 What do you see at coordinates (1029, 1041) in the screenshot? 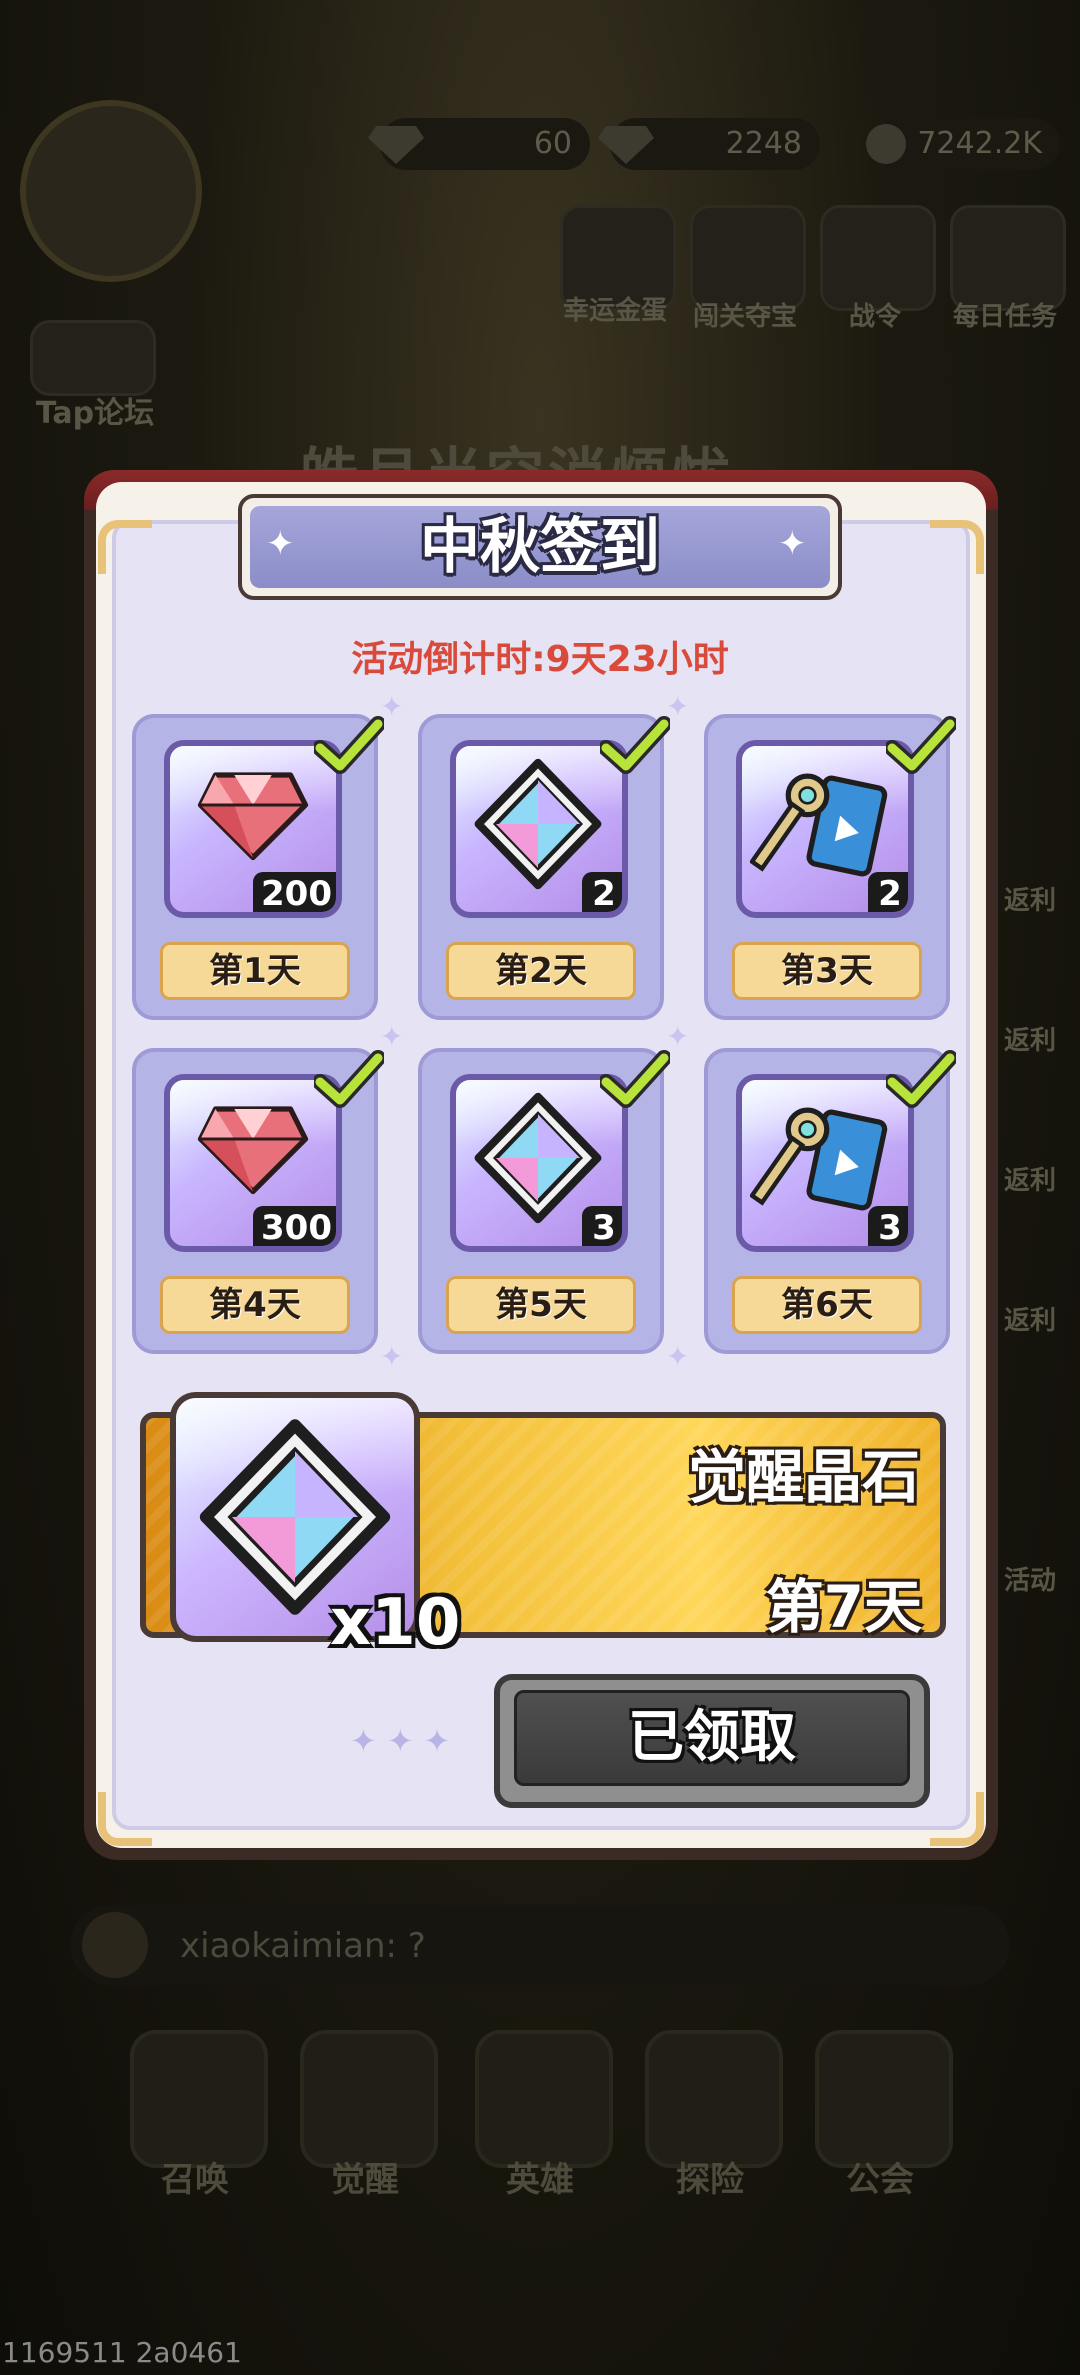
I see `rebate-label-2: 返利` at bounding box center [1029, 1041].